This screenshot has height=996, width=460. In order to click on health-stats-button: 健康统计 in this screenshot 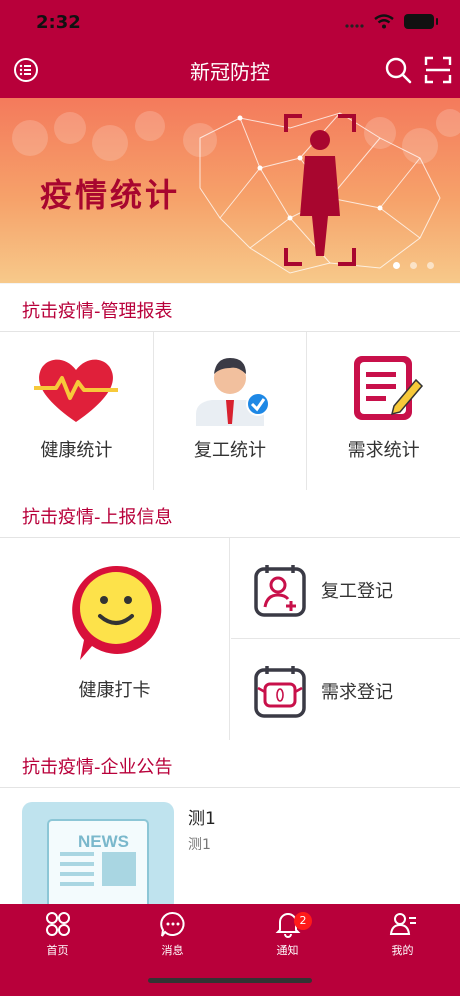, I will do `click(77, 411)`.